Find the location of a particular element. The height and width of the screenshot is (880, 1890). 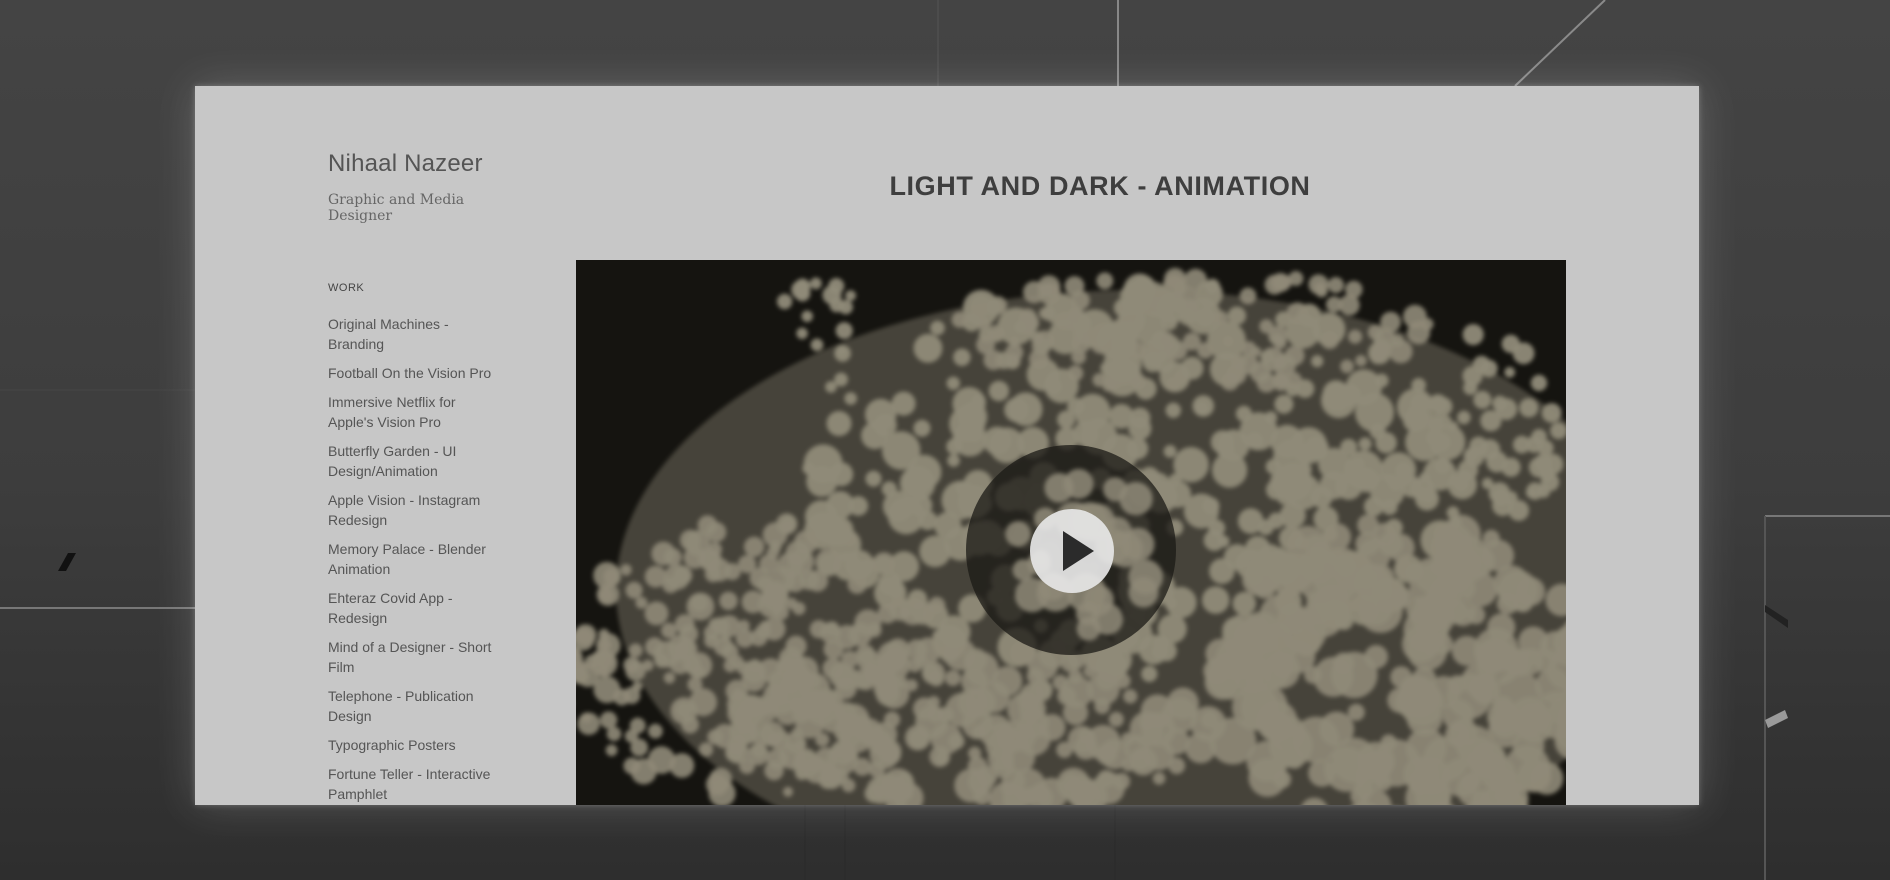

site-tagline: Graphic and Media Designer is located at coordinates (396, 208).